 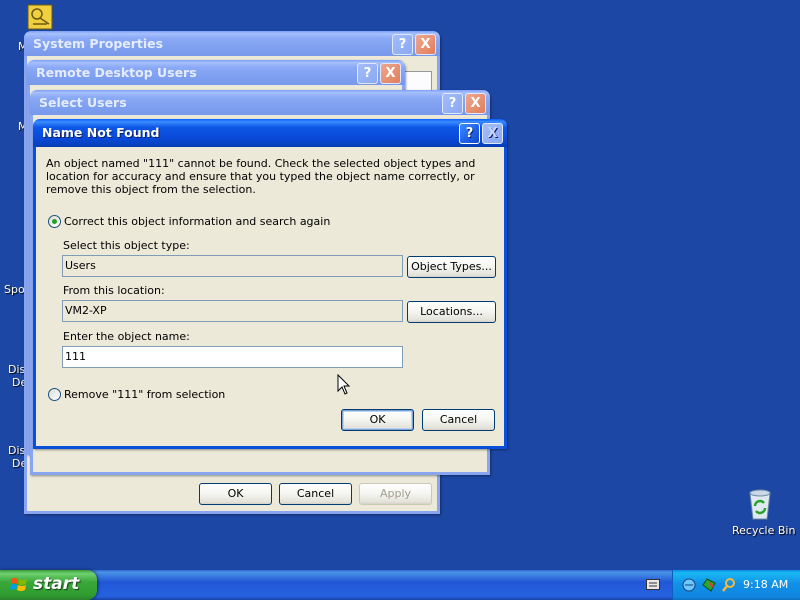 I want to click on recycle-bin, so click(x=760, y=504).